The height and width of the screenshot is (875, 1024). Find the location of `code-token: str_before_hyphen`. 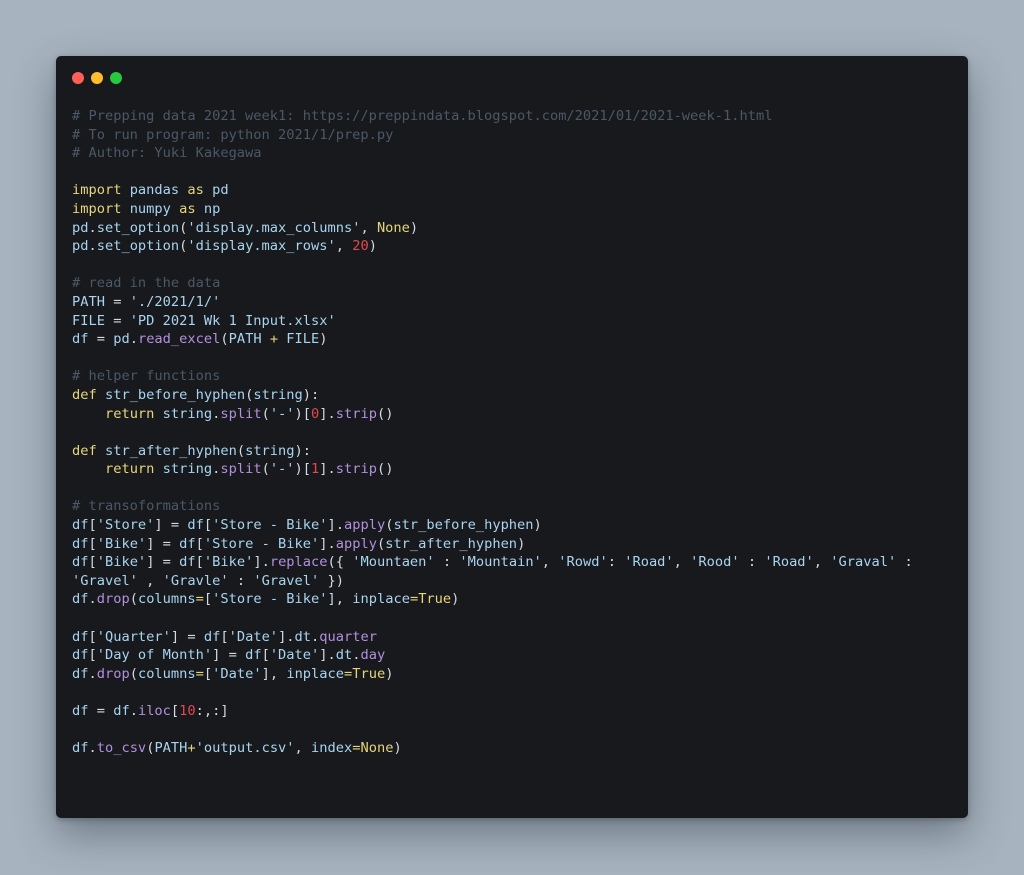

code-token: str_before_hyphen is located at coordinates (171, 394).